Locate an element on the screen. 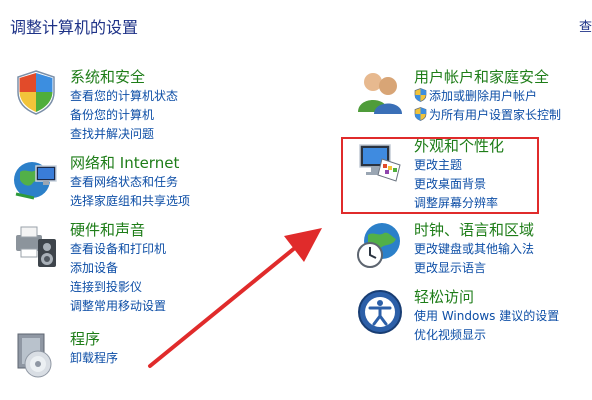 The width and height of the screenshot is (592, 400). link-homegroup: 选择家庭组和共享选项 is located at coordinates (130, 201).